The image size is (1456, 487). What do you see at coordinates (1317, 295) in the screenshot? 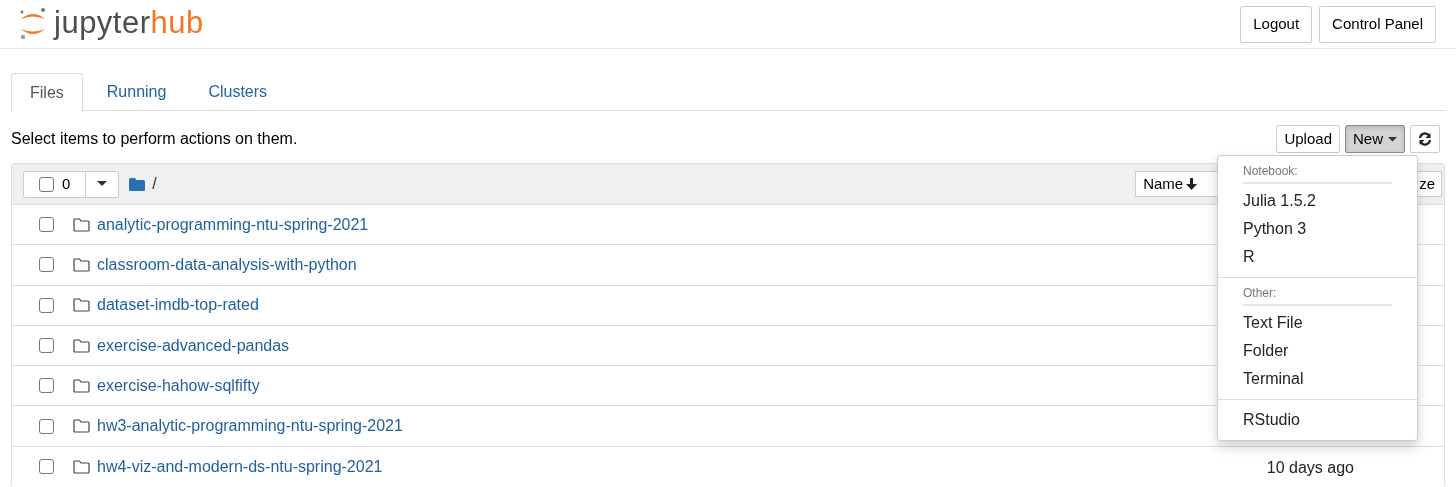
I see `menu-section-header: Other:` at bounding box center [1317, 295].